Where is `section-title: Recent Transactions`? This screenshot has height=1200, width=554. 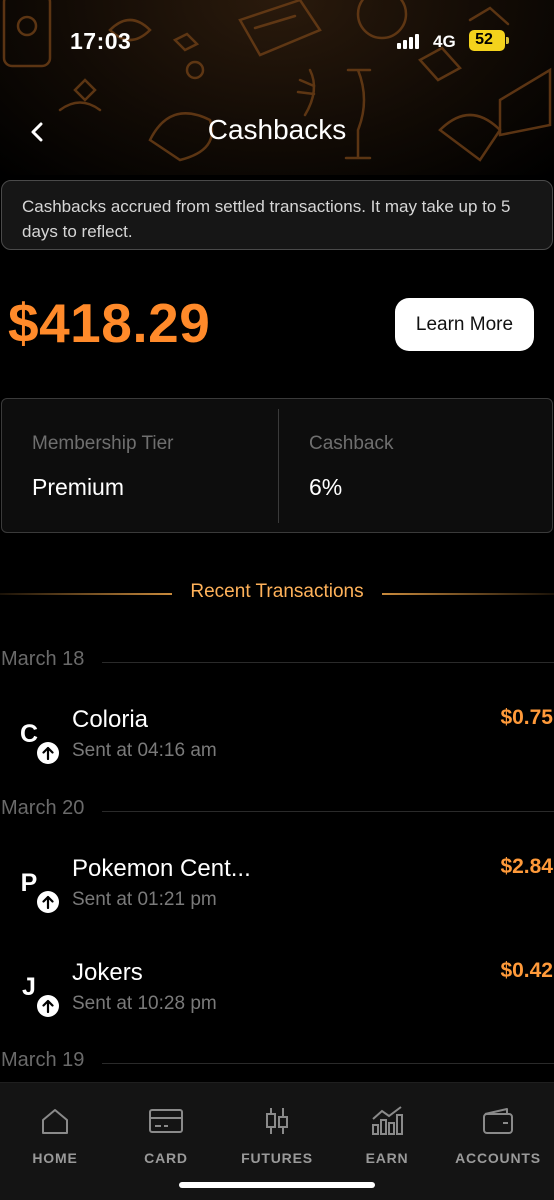
section-title: Recent Transactions is located at coordinates (277, 591).